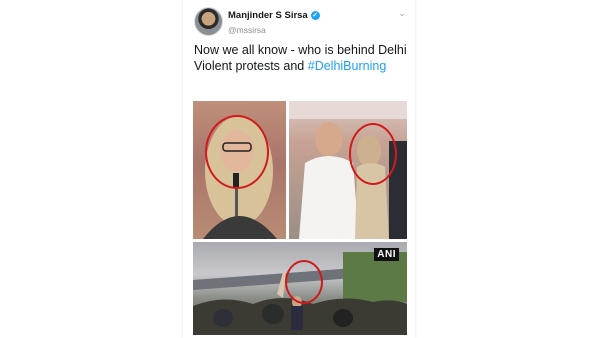  What do you see at coordinates (402, 13) in the screenshot?
I see `chevron-down-icon: ⌄` at bounding box center [402, 13].